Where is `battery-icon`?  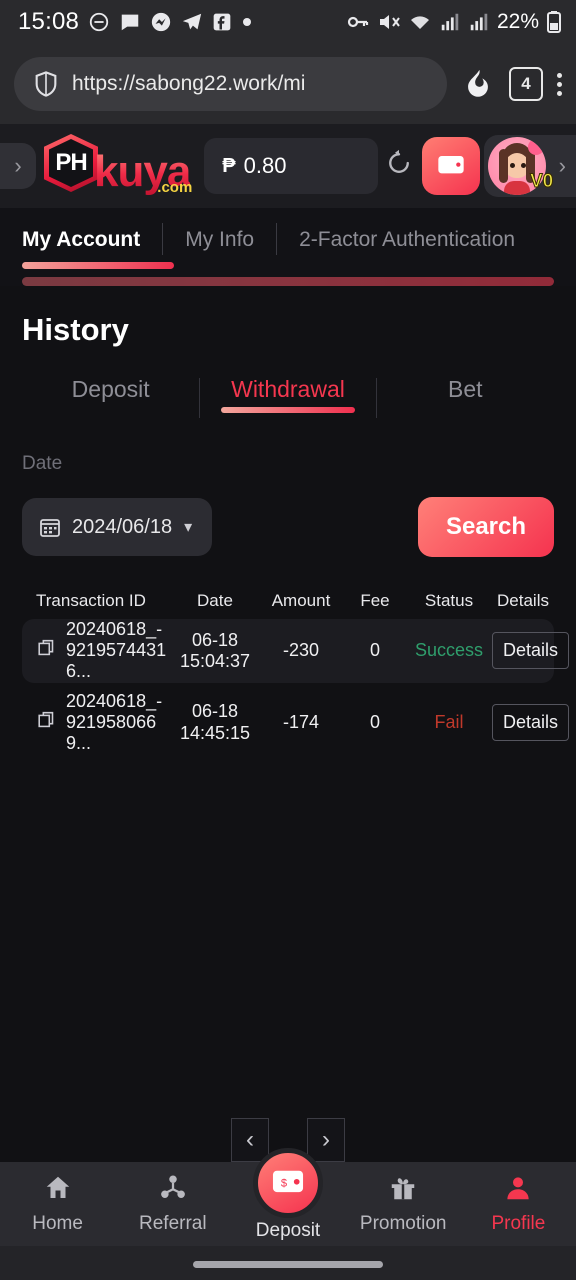
battery-icon is located at coordinates (554, 22).